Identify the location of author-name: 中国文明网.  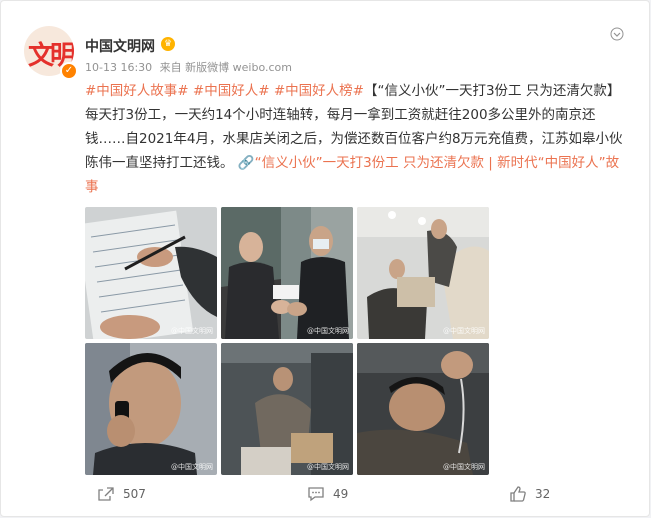
(120, 46).